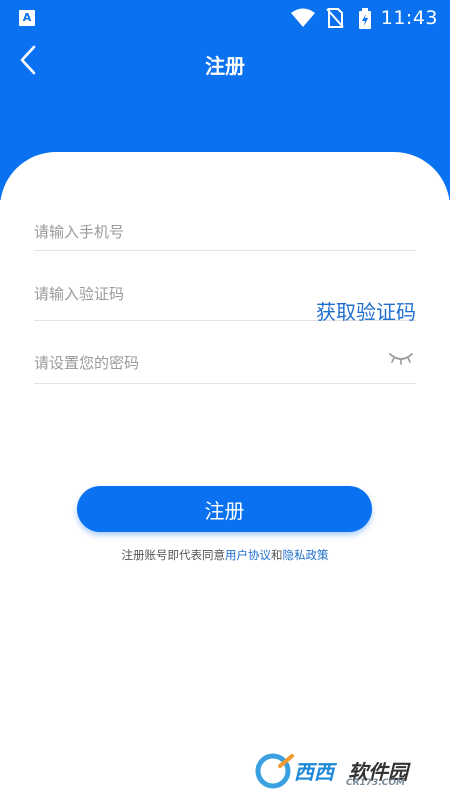 Image resolution: width=450 pixels, height=799 pixels. Describe the element at coordinates (225, 66) in the screenshot. I see `page-title: 注册` at that location.